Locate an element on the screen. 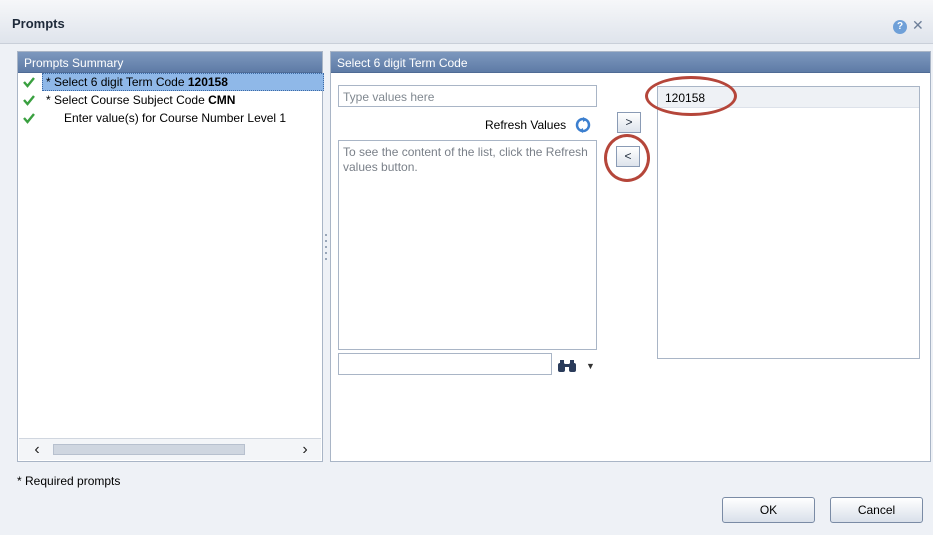 The height and width of the screenshot is (535, 933). summary-item-course-number: Enter value(s) for Course Number Level 1 is located at coordinates (170, 118).